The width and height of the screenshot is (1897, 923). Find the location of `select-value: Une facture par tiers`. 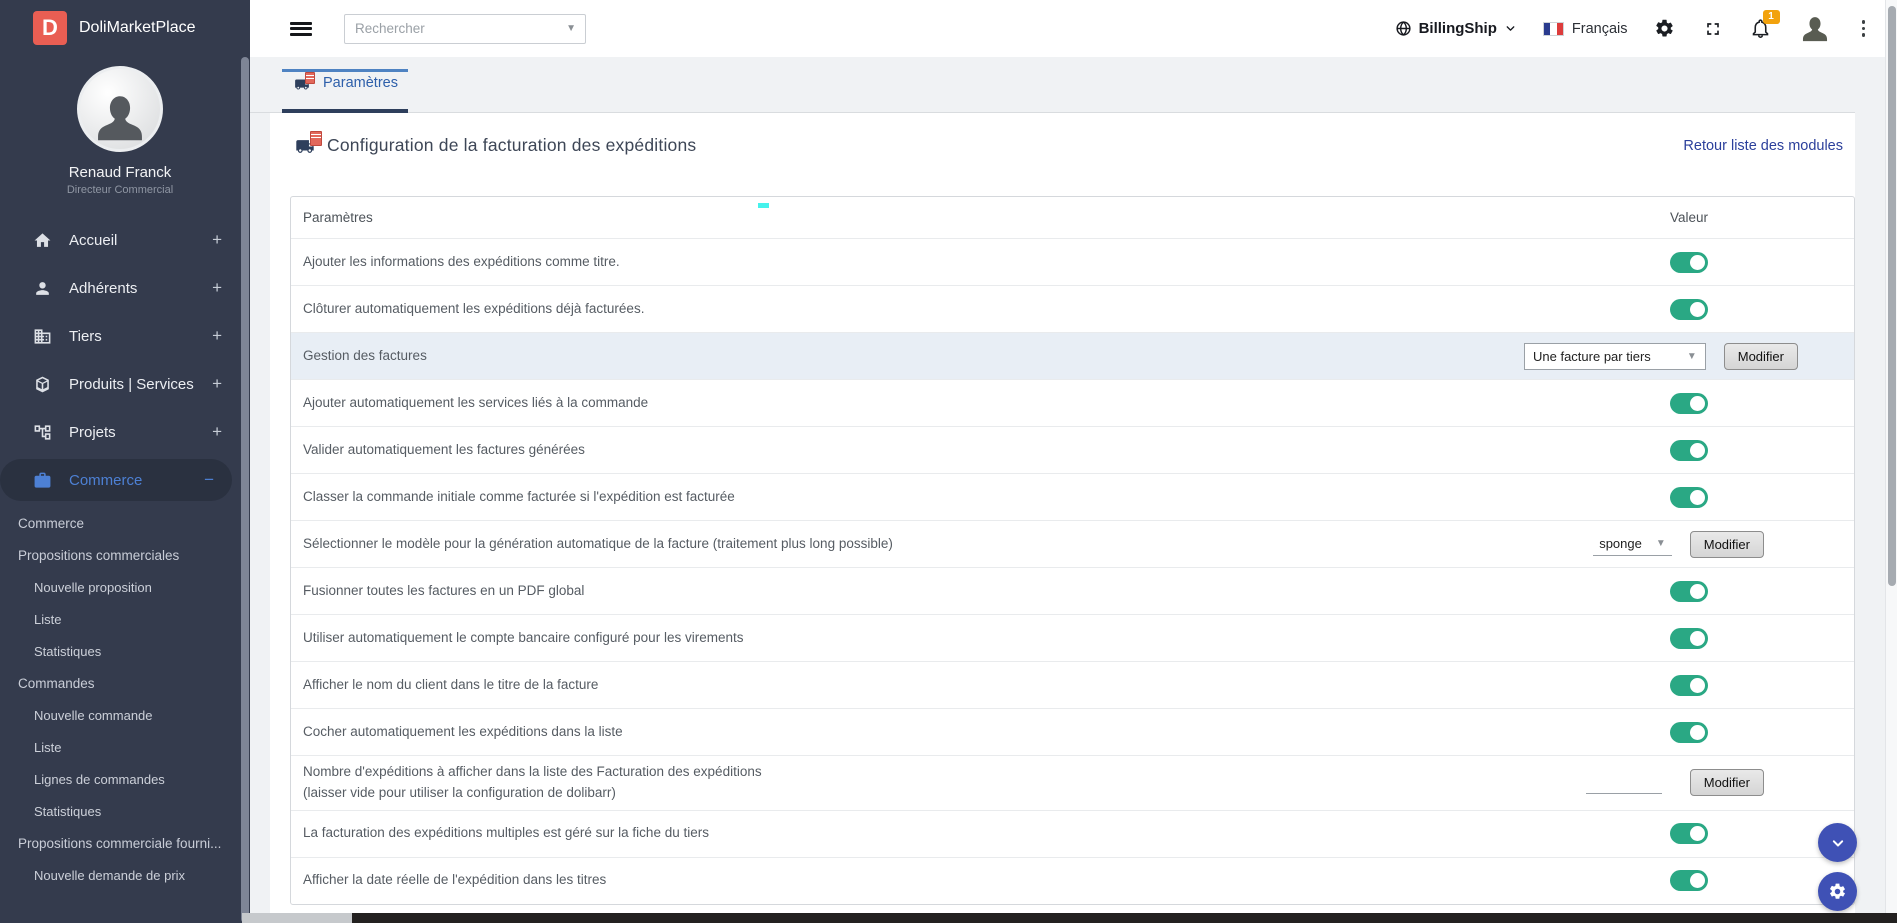

select-value: Une facture par tiers is located at coordinates (1592, 356).